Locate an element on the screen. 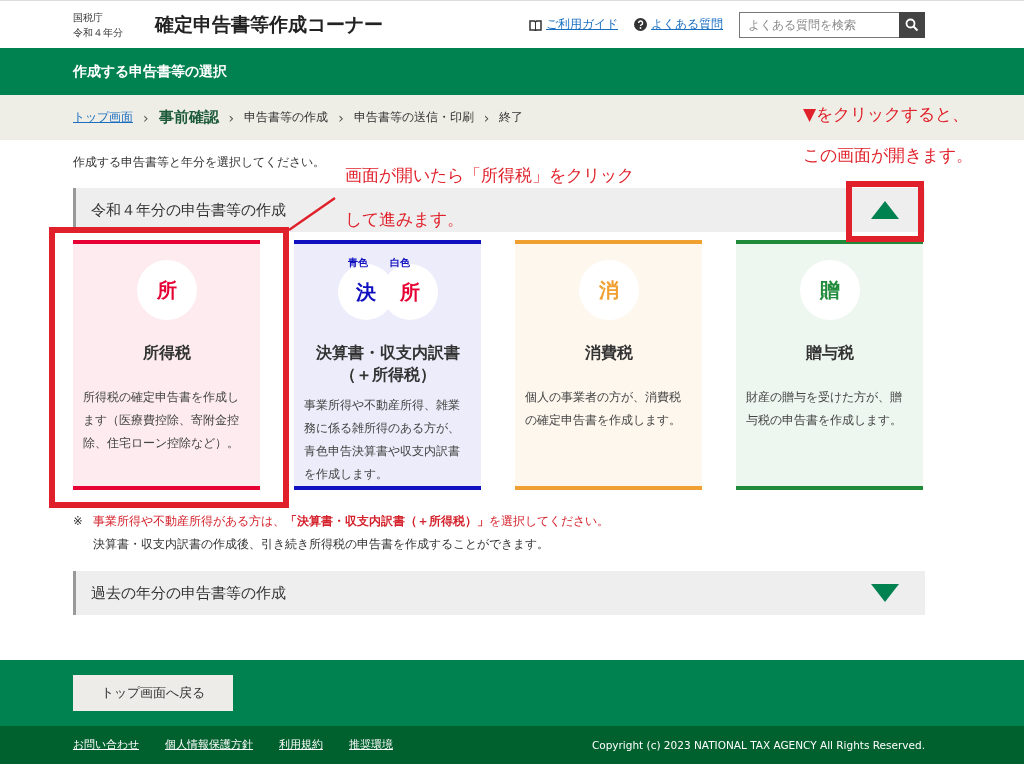 This screenshot has height=764, width=1024. instruction-text: 作成する申告書等と年分を選択してください。 is located at coordinates (199, 162).